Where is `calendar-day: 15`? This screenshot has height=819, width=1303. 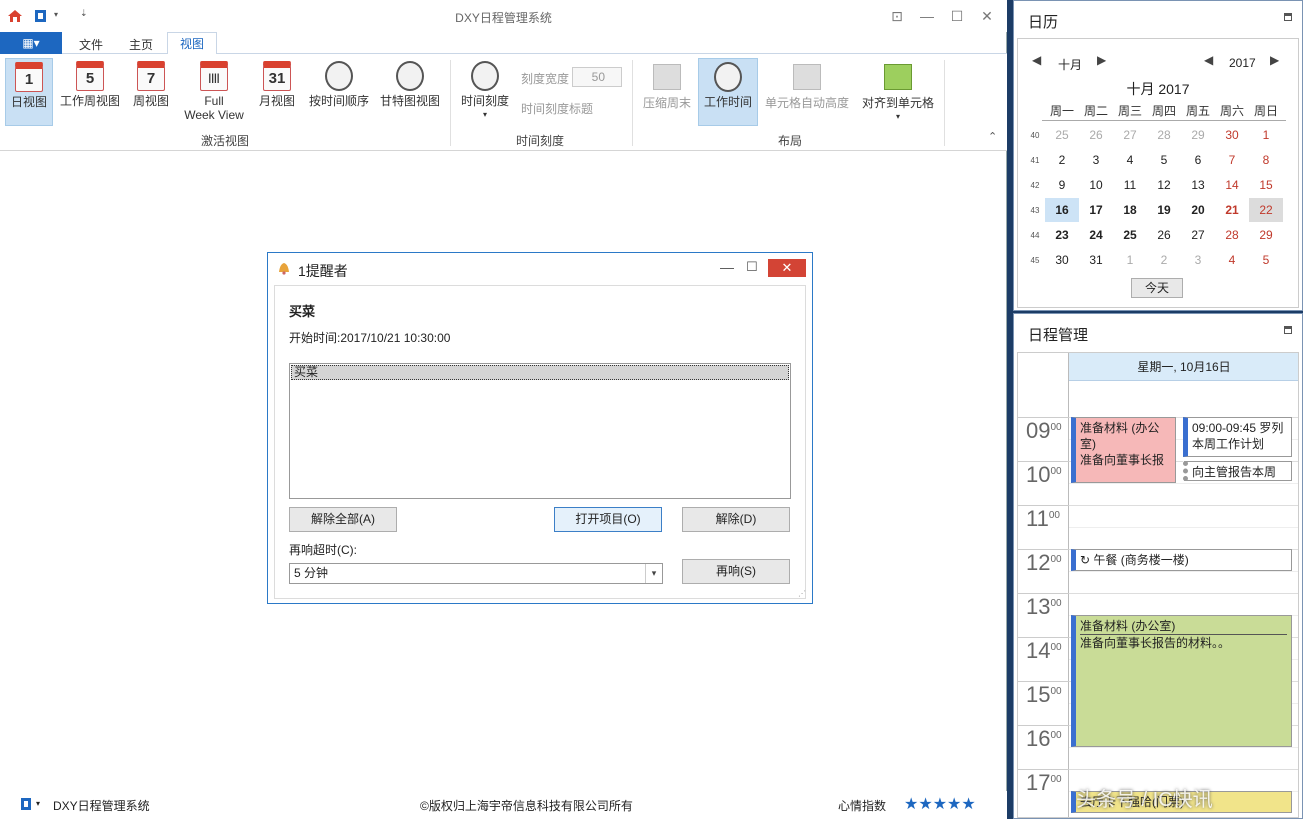
calendar-day: 15 is located at coordinates (1266, 185).